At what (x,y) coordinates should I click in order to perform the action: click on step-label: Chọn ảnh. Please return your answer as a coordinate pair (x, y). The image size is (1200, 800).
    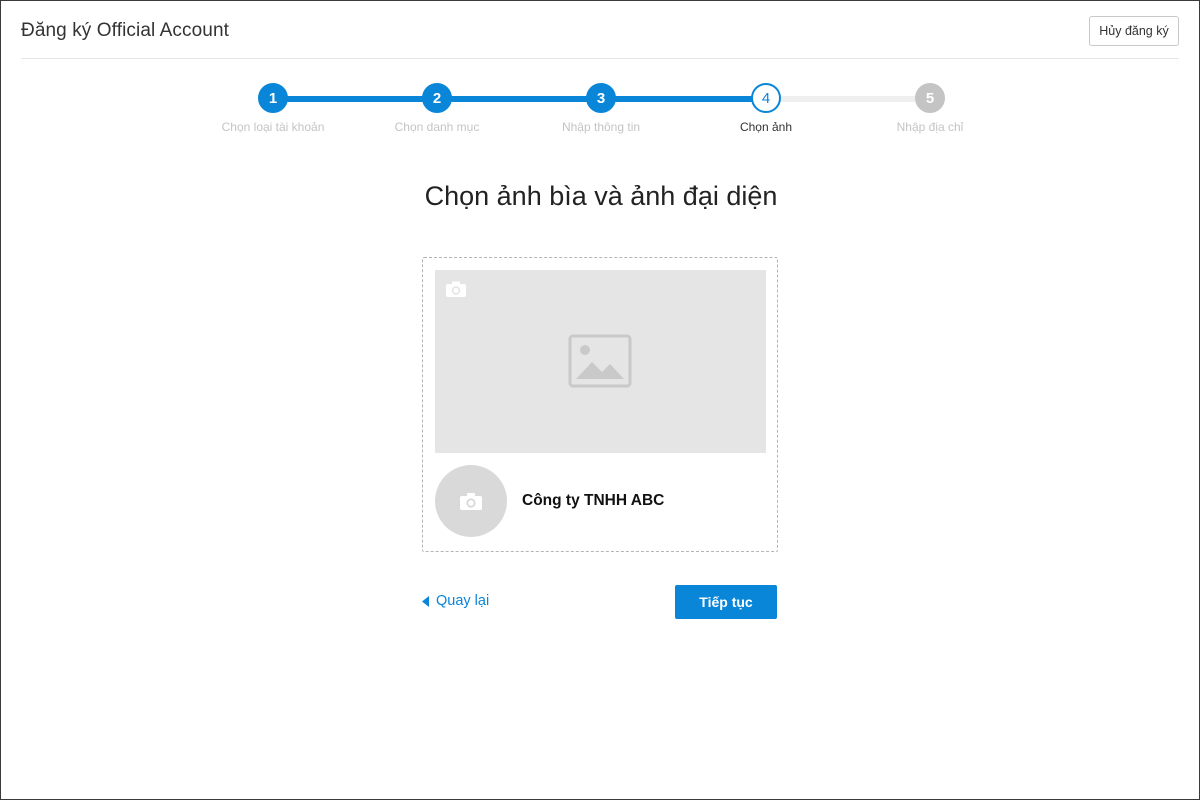
    Looking at the image, I should click on (766, 127).